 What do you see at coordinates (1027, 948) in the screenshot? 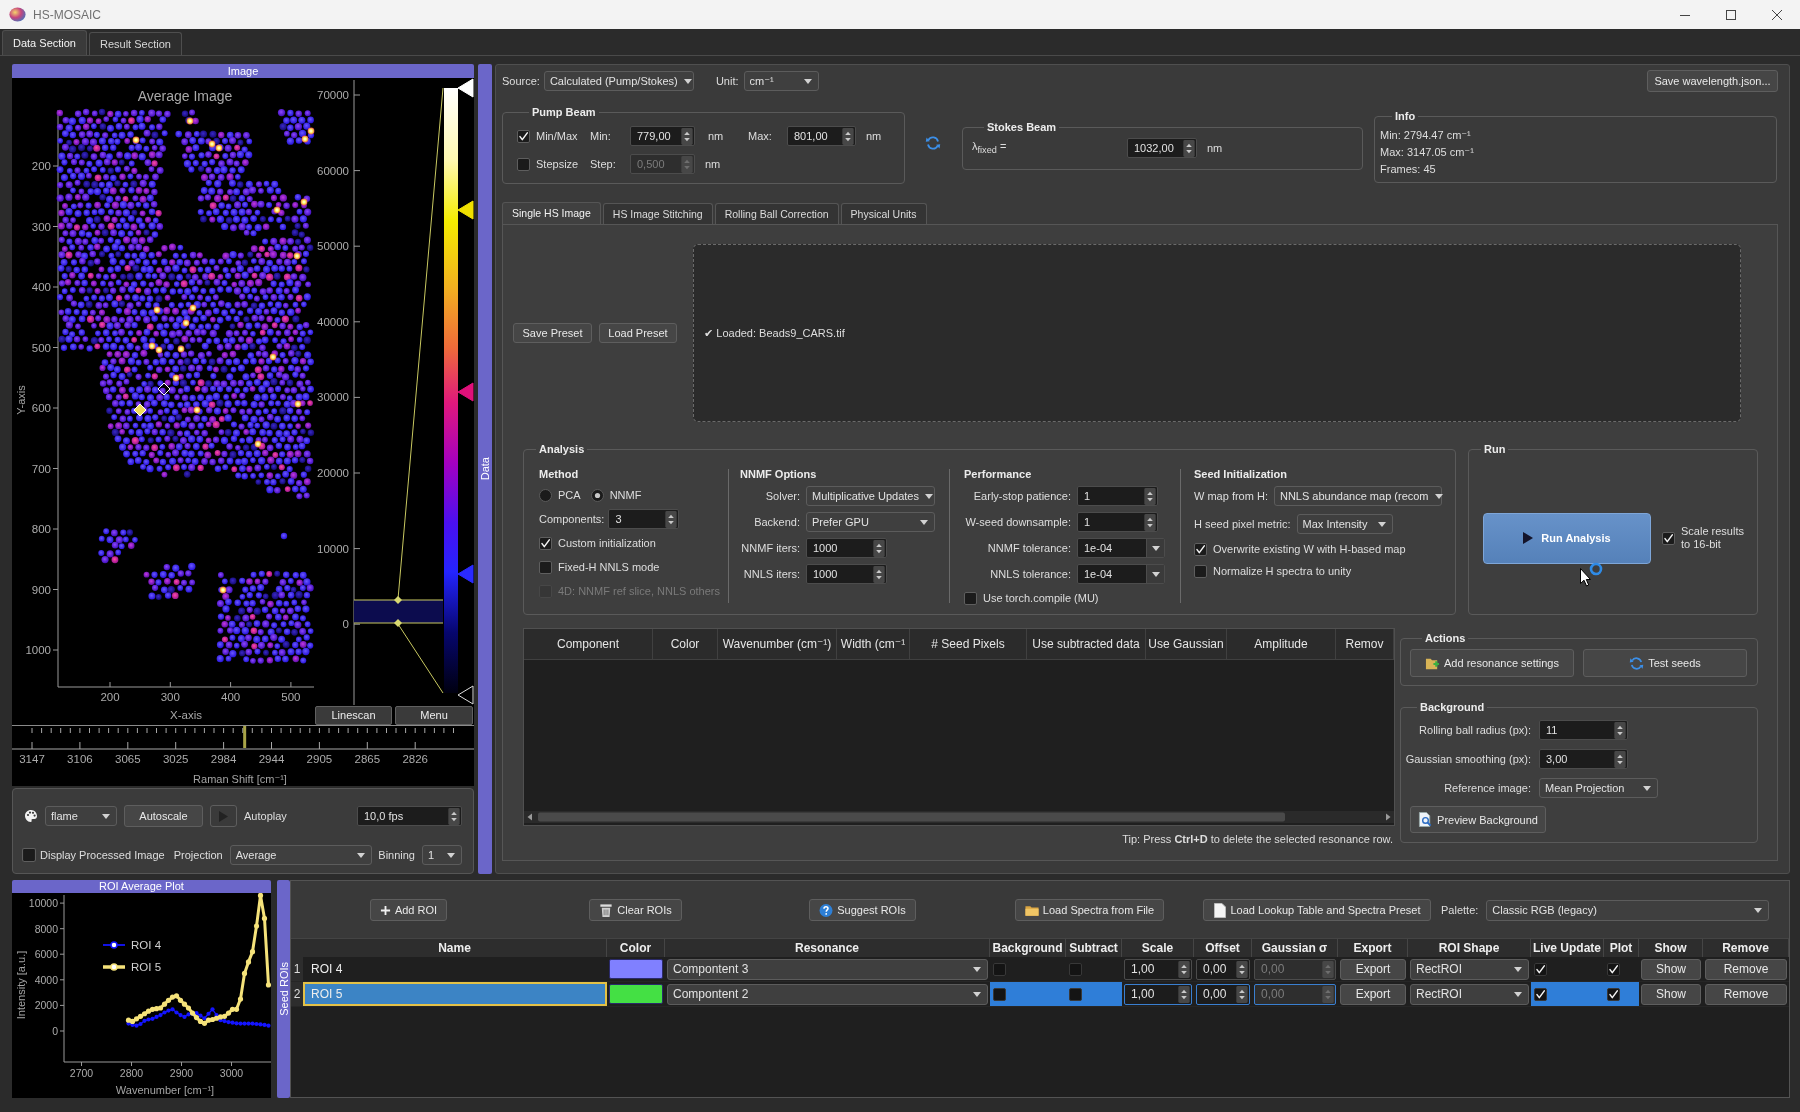
I see `column-header: Background` at bounding box center [1027, 948].